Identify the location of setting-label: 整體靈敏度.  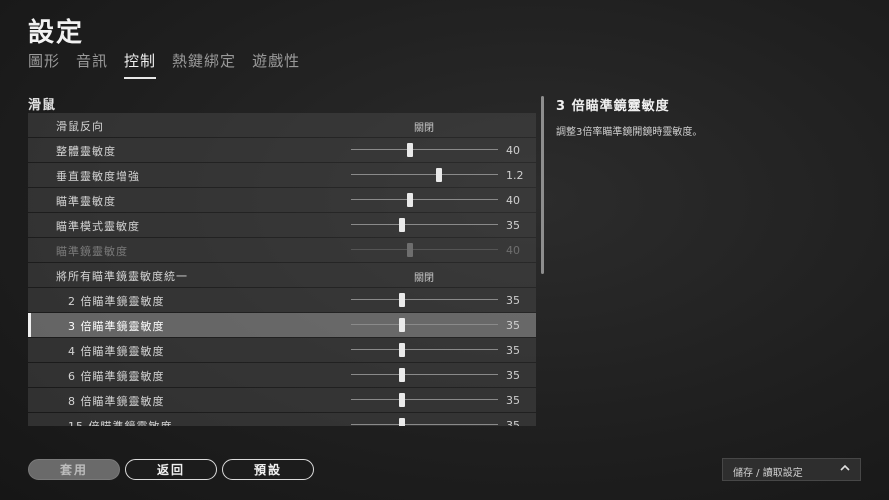
(86, 151).